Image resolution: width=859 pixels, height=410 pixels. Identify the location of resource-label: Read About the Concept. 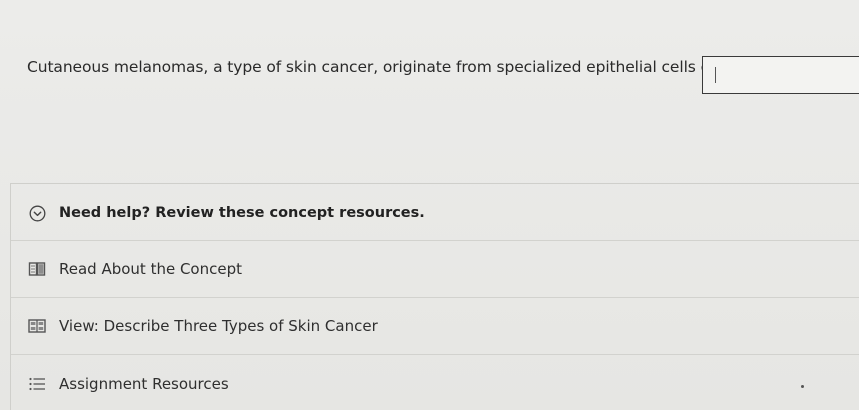
(150, 269).